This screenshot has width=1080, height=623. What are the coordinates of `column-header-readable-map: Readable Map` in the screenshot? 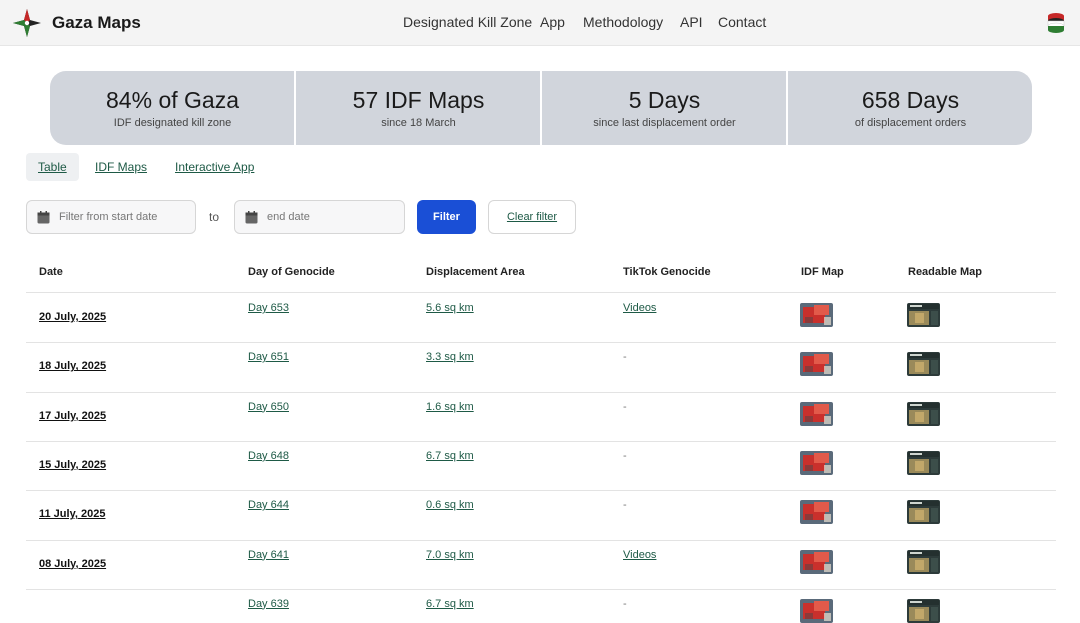 It's located at (945, 272).